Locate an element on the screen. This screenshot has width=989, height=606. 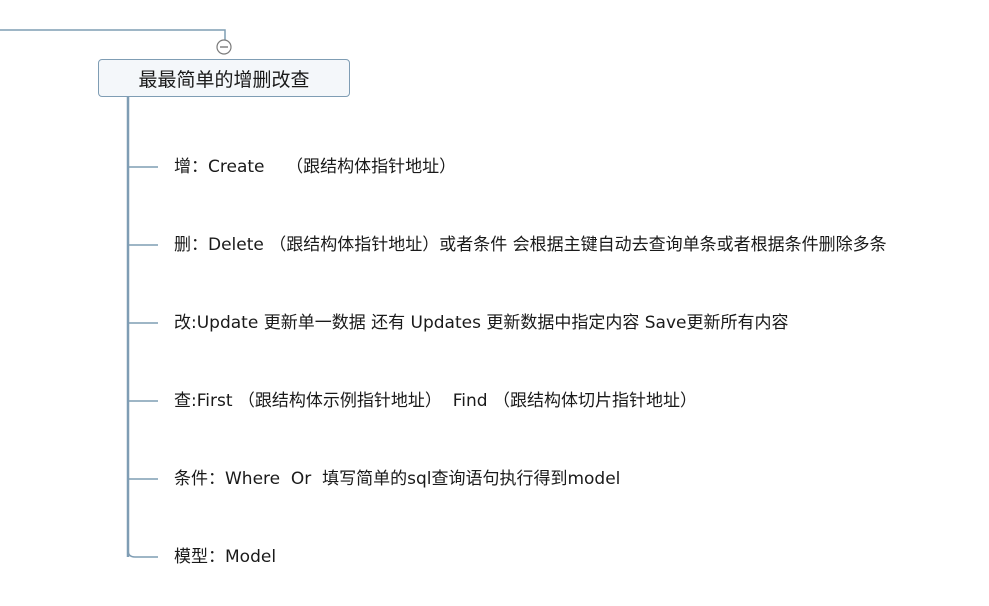
parent-connector is located at coordinates (113, 34).